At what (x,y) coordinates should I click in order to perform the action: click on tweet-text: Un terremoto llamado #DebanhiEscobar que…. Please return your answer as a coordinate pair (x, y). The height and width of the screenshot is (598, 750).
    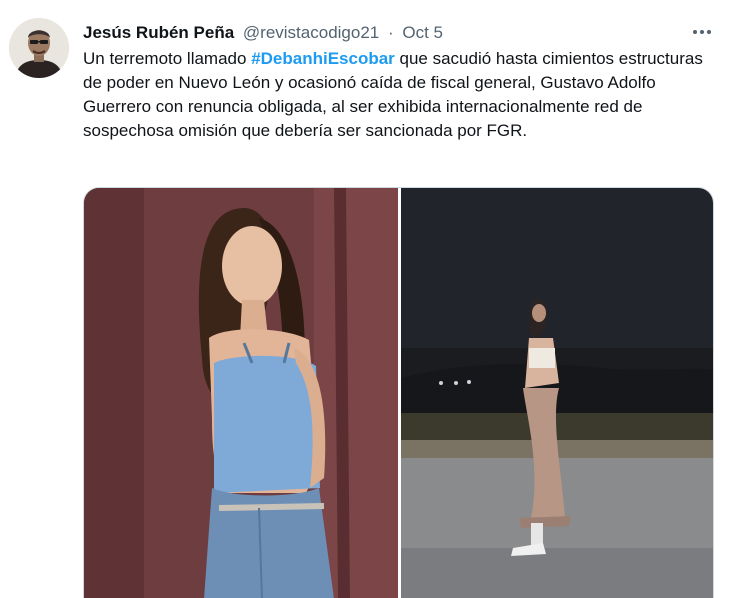
    Looking at the image, I should click on (403, 95).